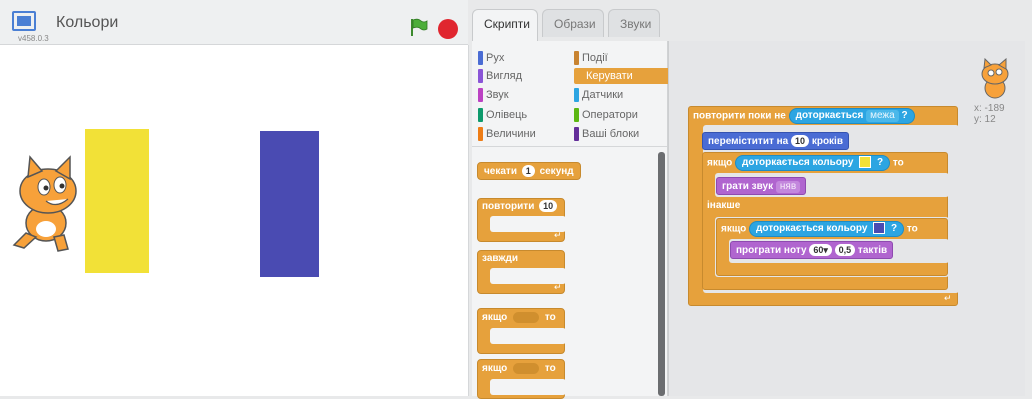  What do you see at coordinates (500, 258) in the screenshot?
I see `block-text: завжди` at bounding box center [500, 258].